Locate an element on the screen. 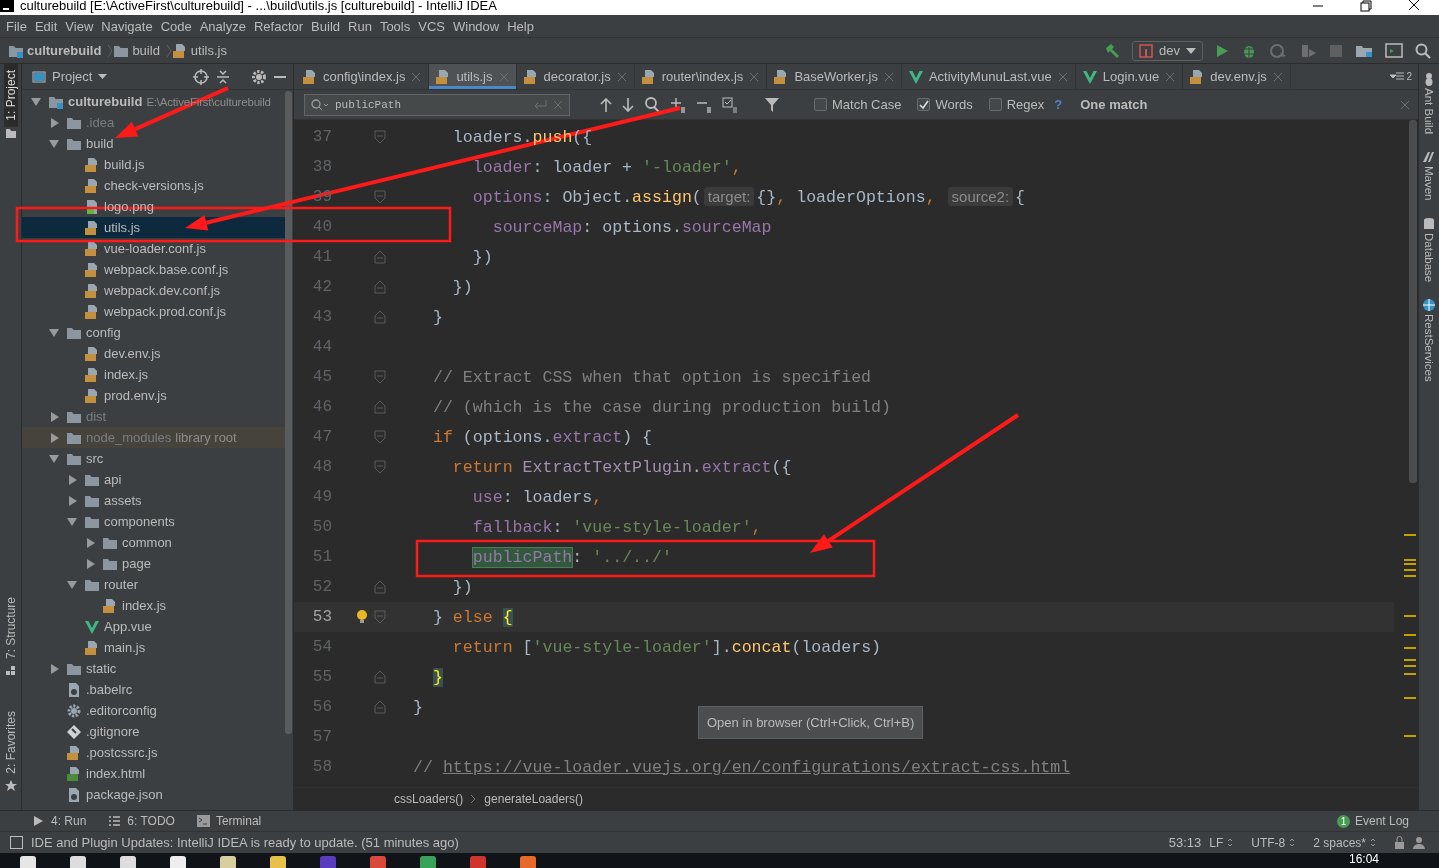  menu-item: Refactor is located at coordinates (278, 26).